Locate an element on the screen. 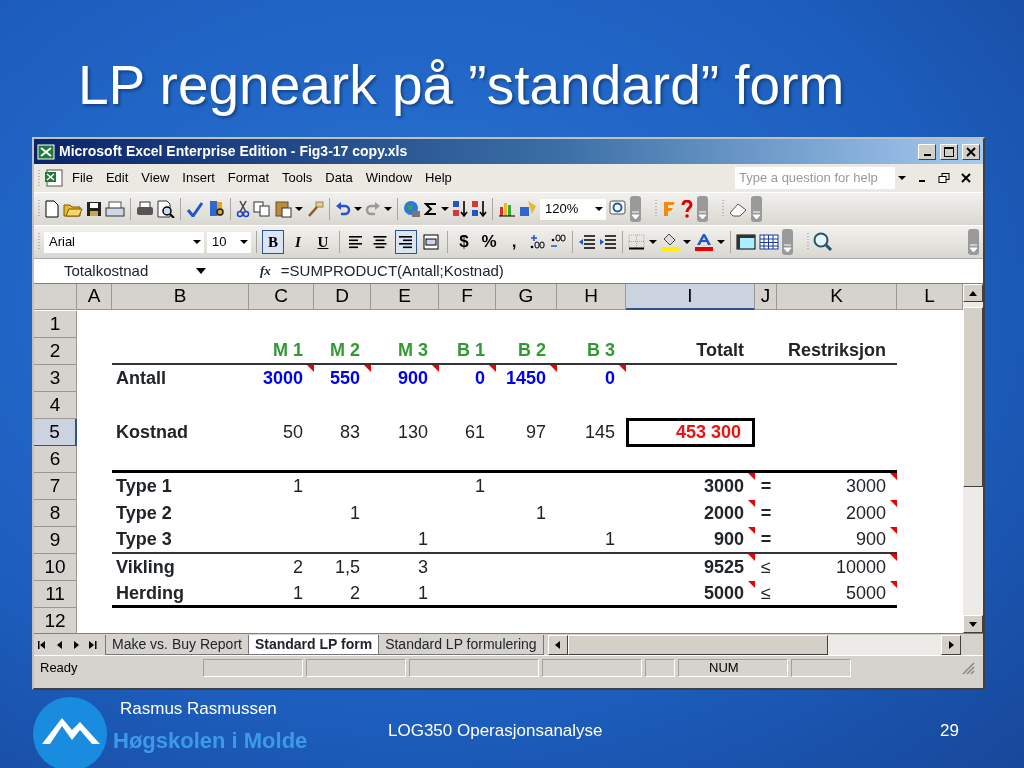  menu-item: View is located at coordinates (155, 178).